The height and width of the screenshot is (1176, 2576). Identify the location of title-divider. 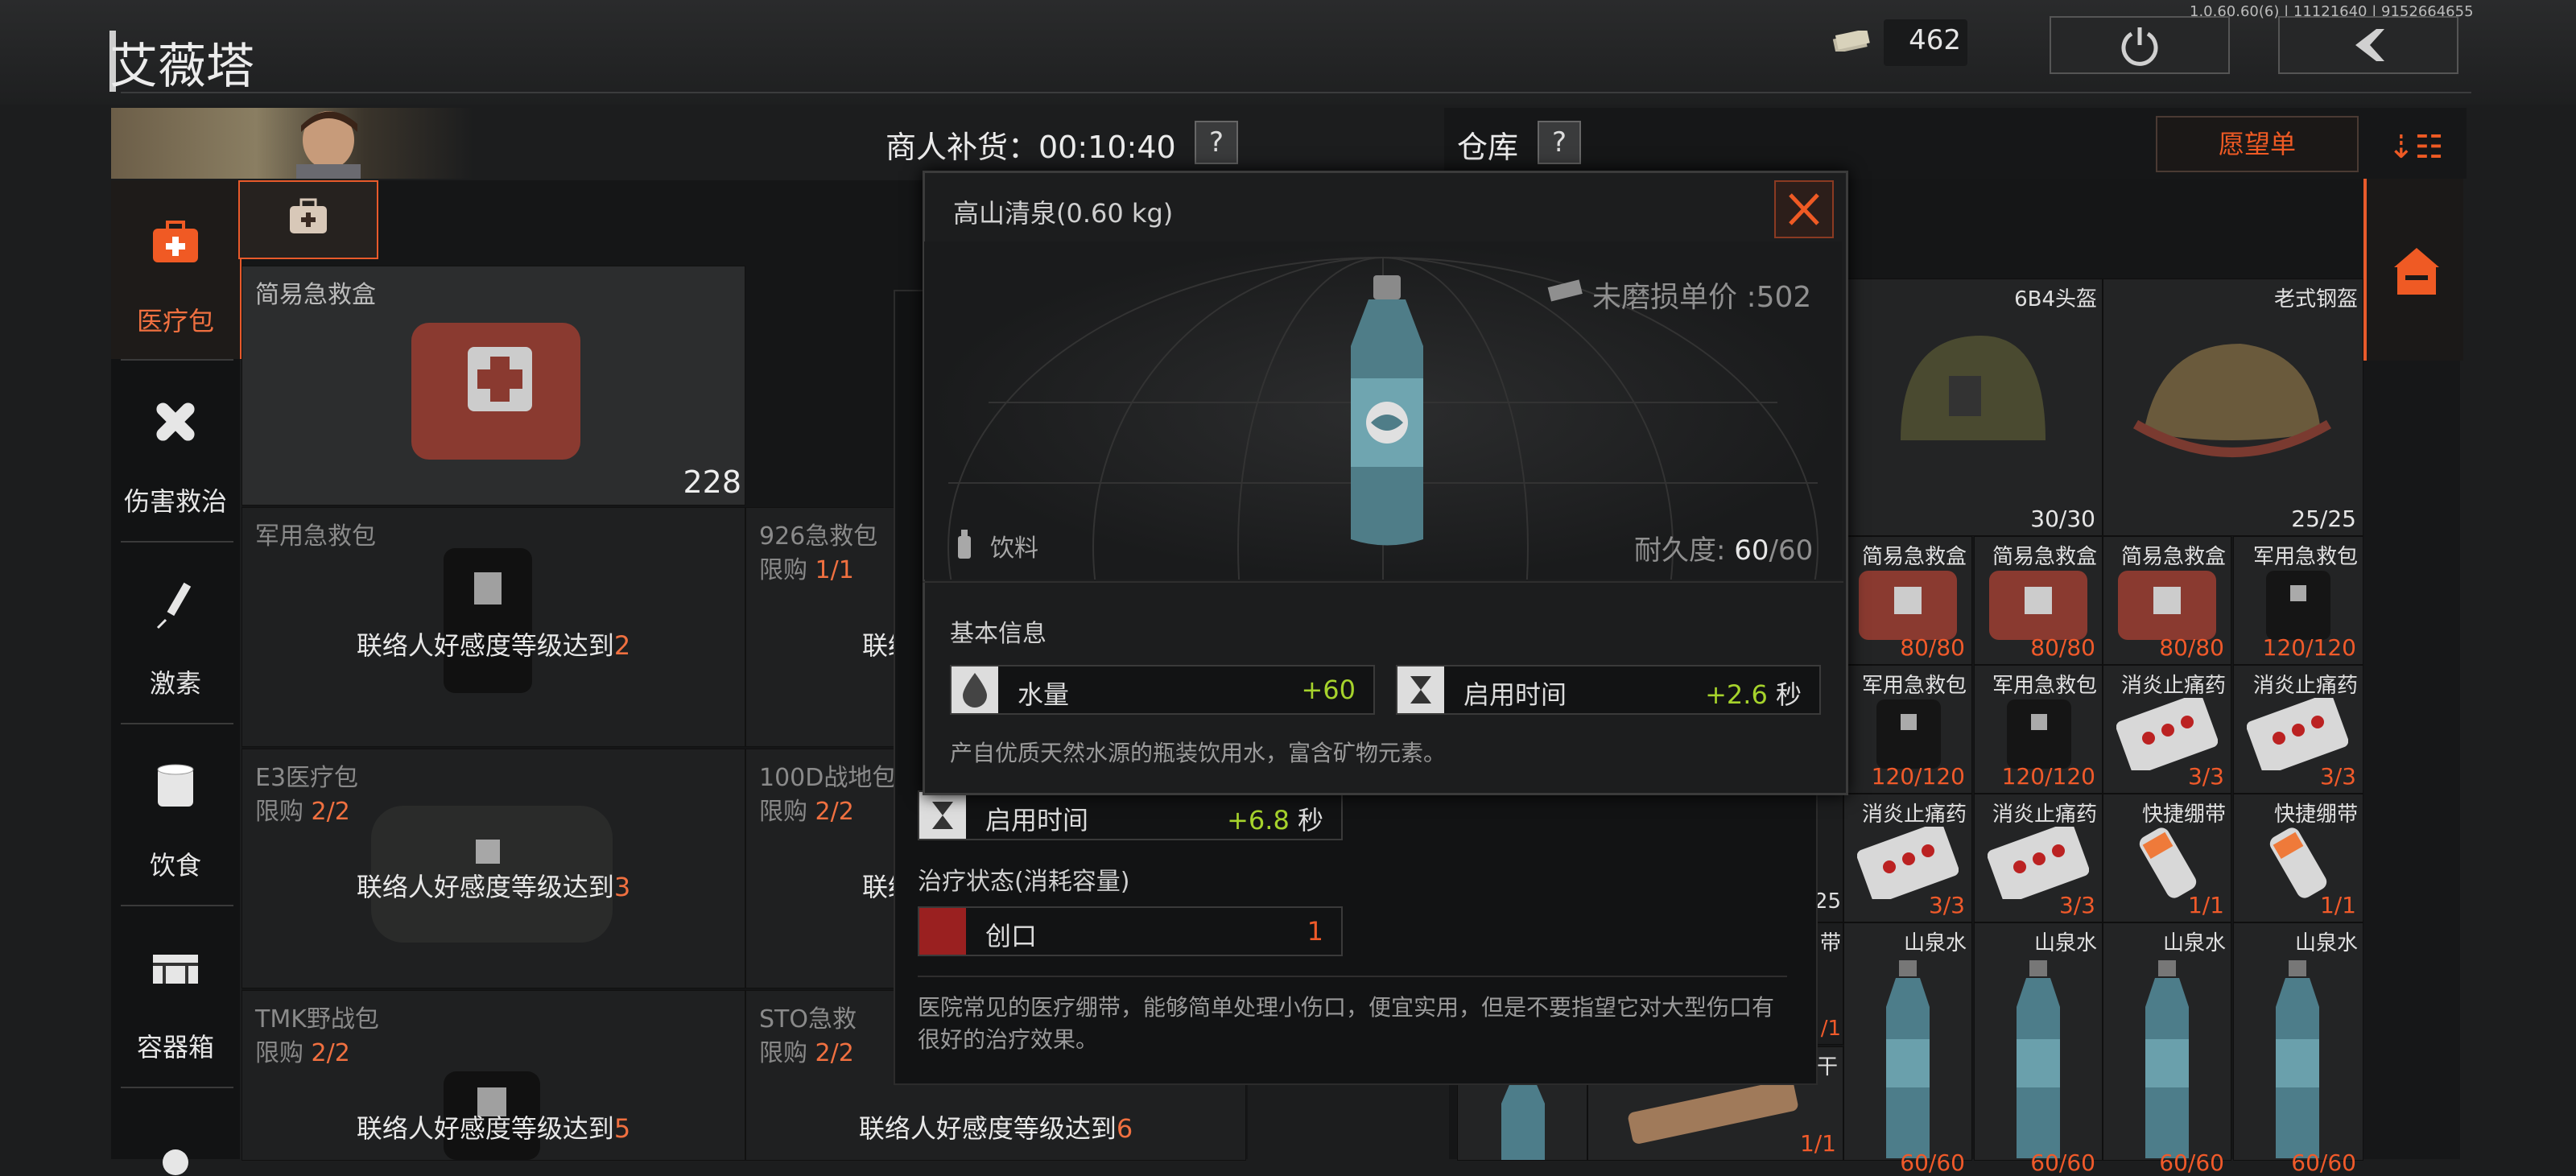
(1296, 92).